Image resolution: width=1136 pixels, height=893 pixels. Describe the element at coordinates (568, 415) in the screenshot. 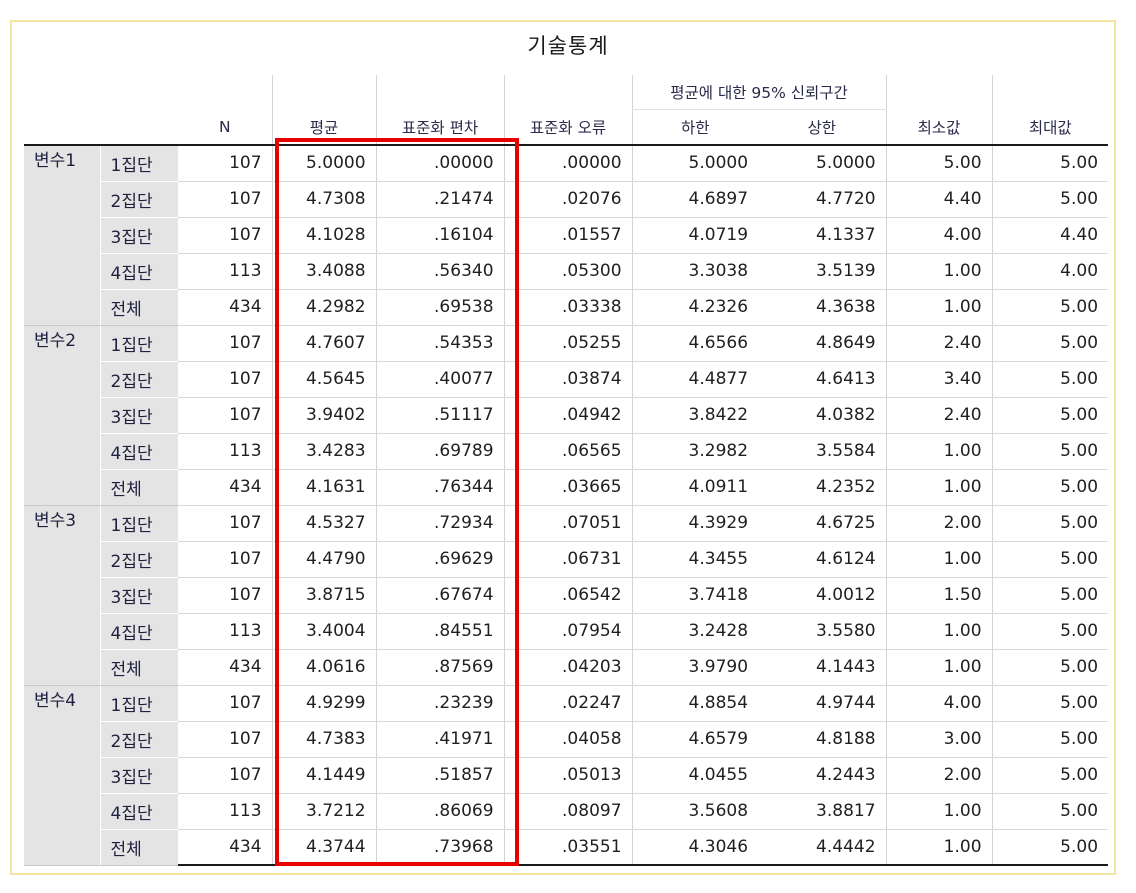

I see `cell-se: .04942` at that location.